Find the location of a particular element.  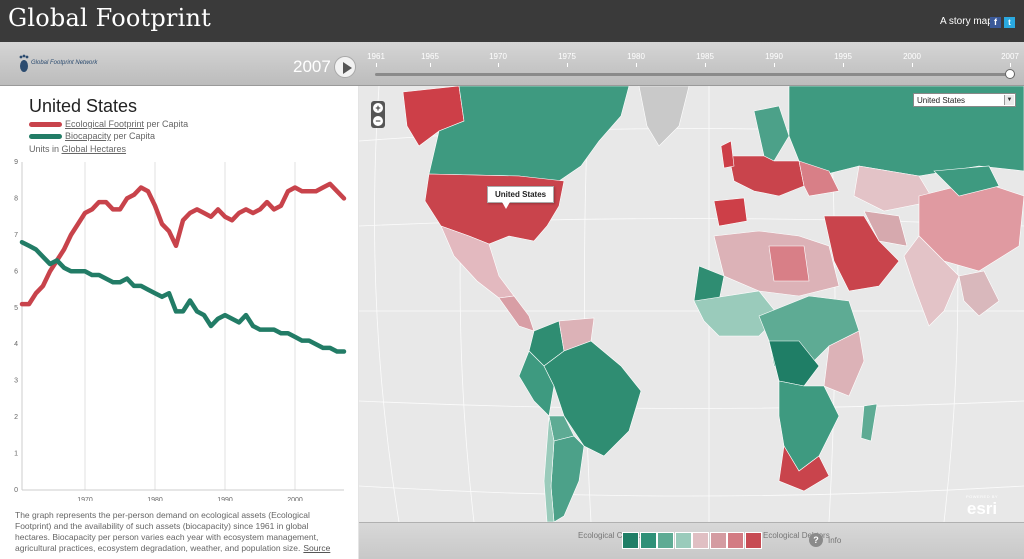

esri-wordmark: esri is located at coordinates (982, 508).